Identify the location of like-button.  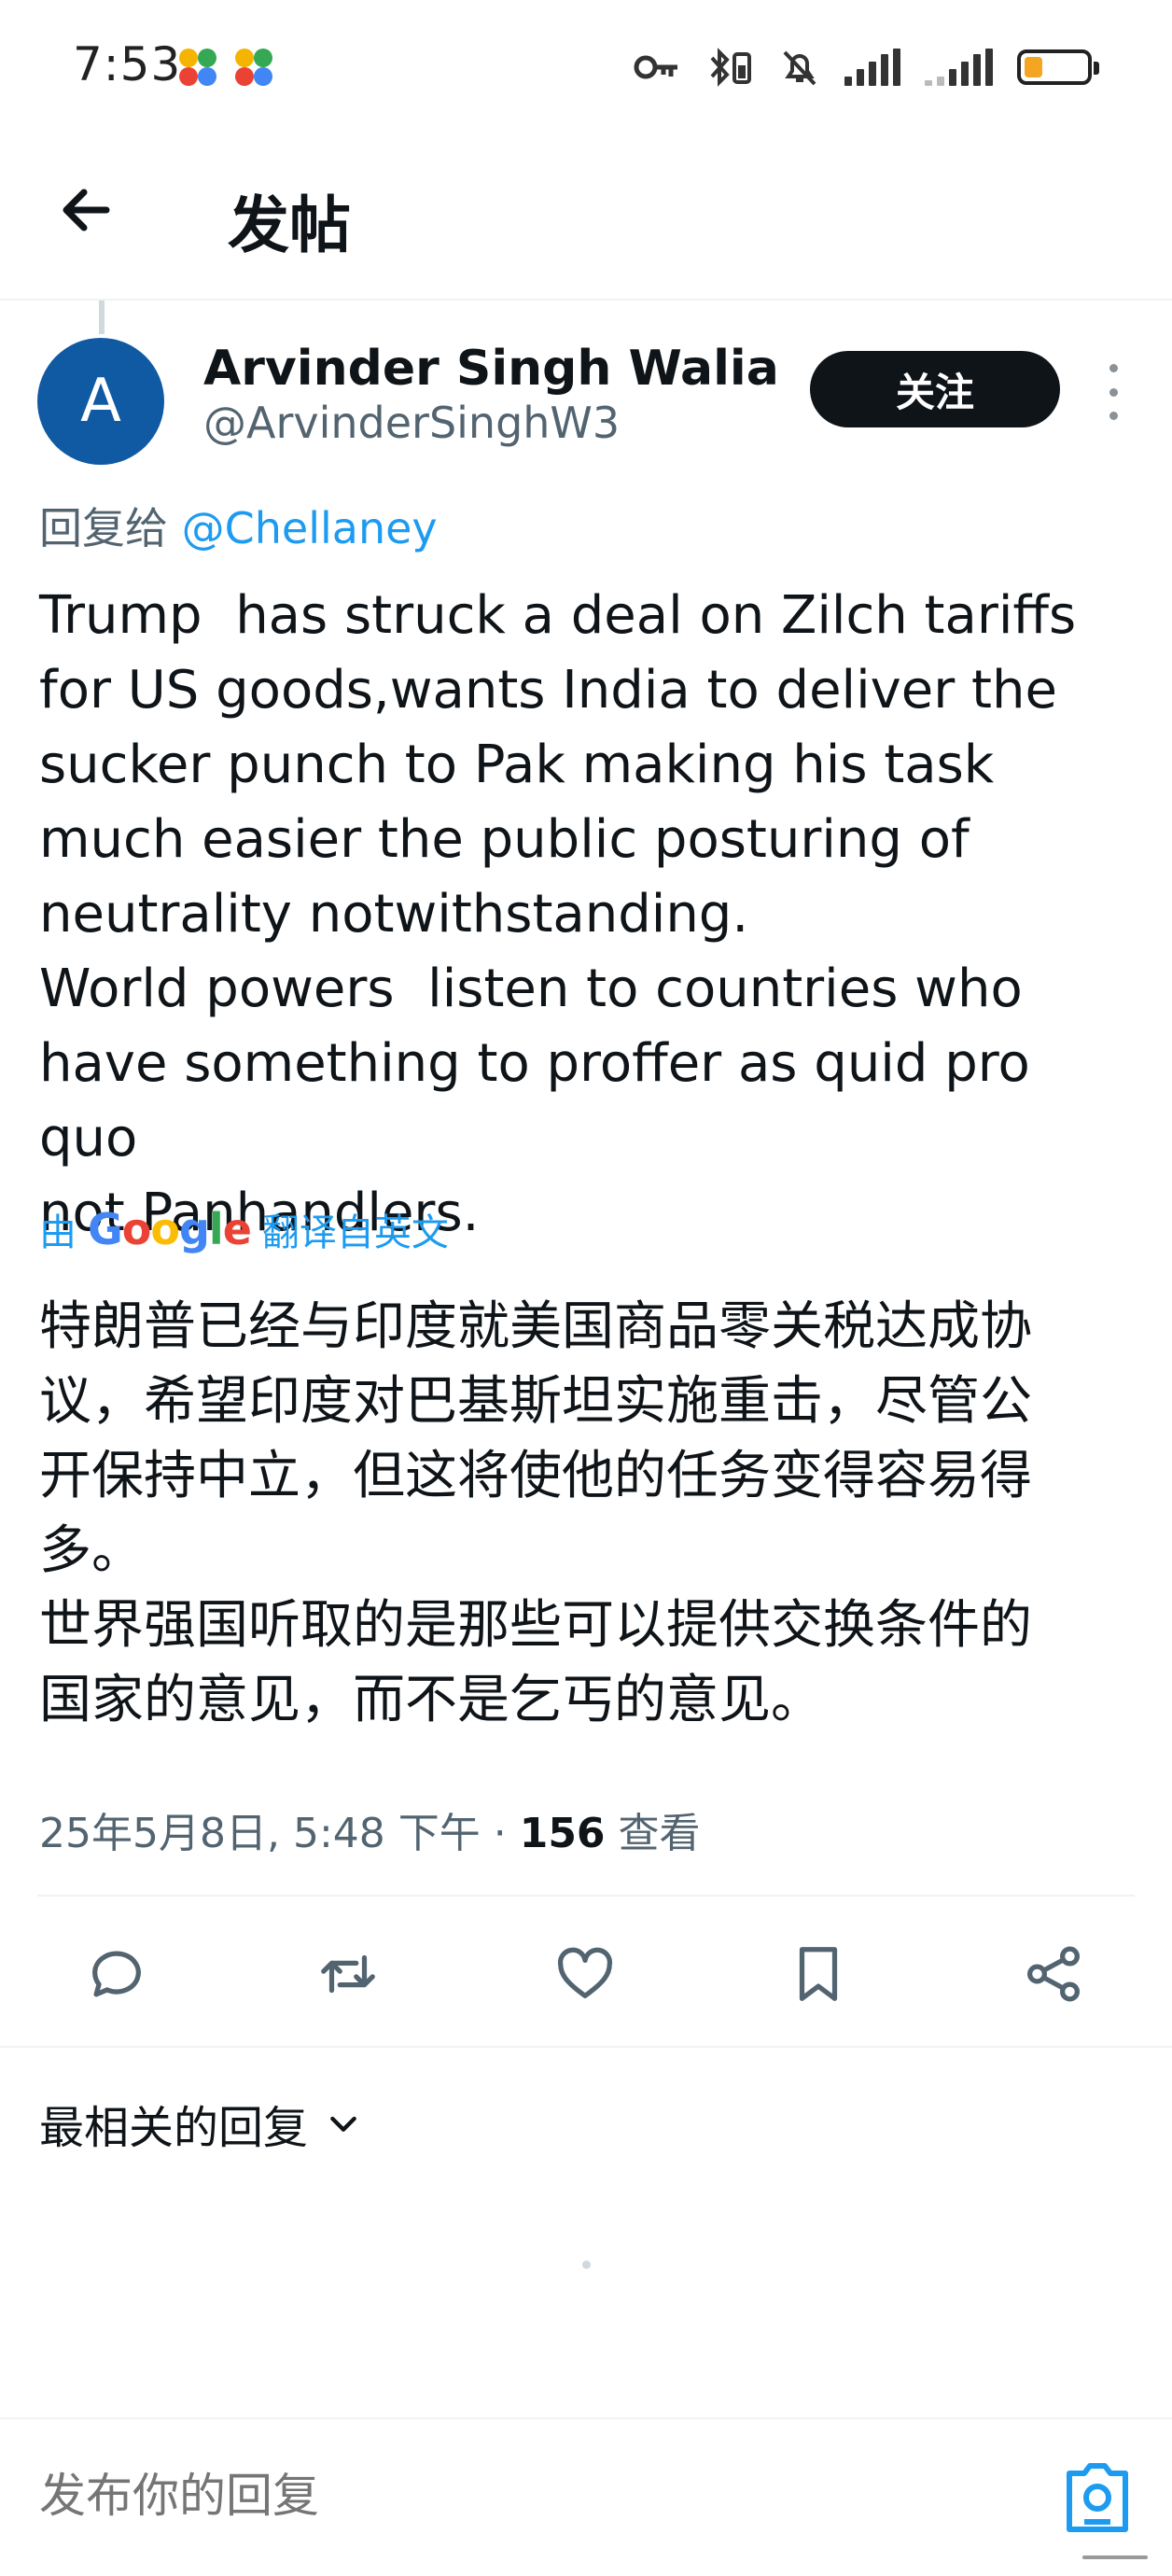
(585, 1974).